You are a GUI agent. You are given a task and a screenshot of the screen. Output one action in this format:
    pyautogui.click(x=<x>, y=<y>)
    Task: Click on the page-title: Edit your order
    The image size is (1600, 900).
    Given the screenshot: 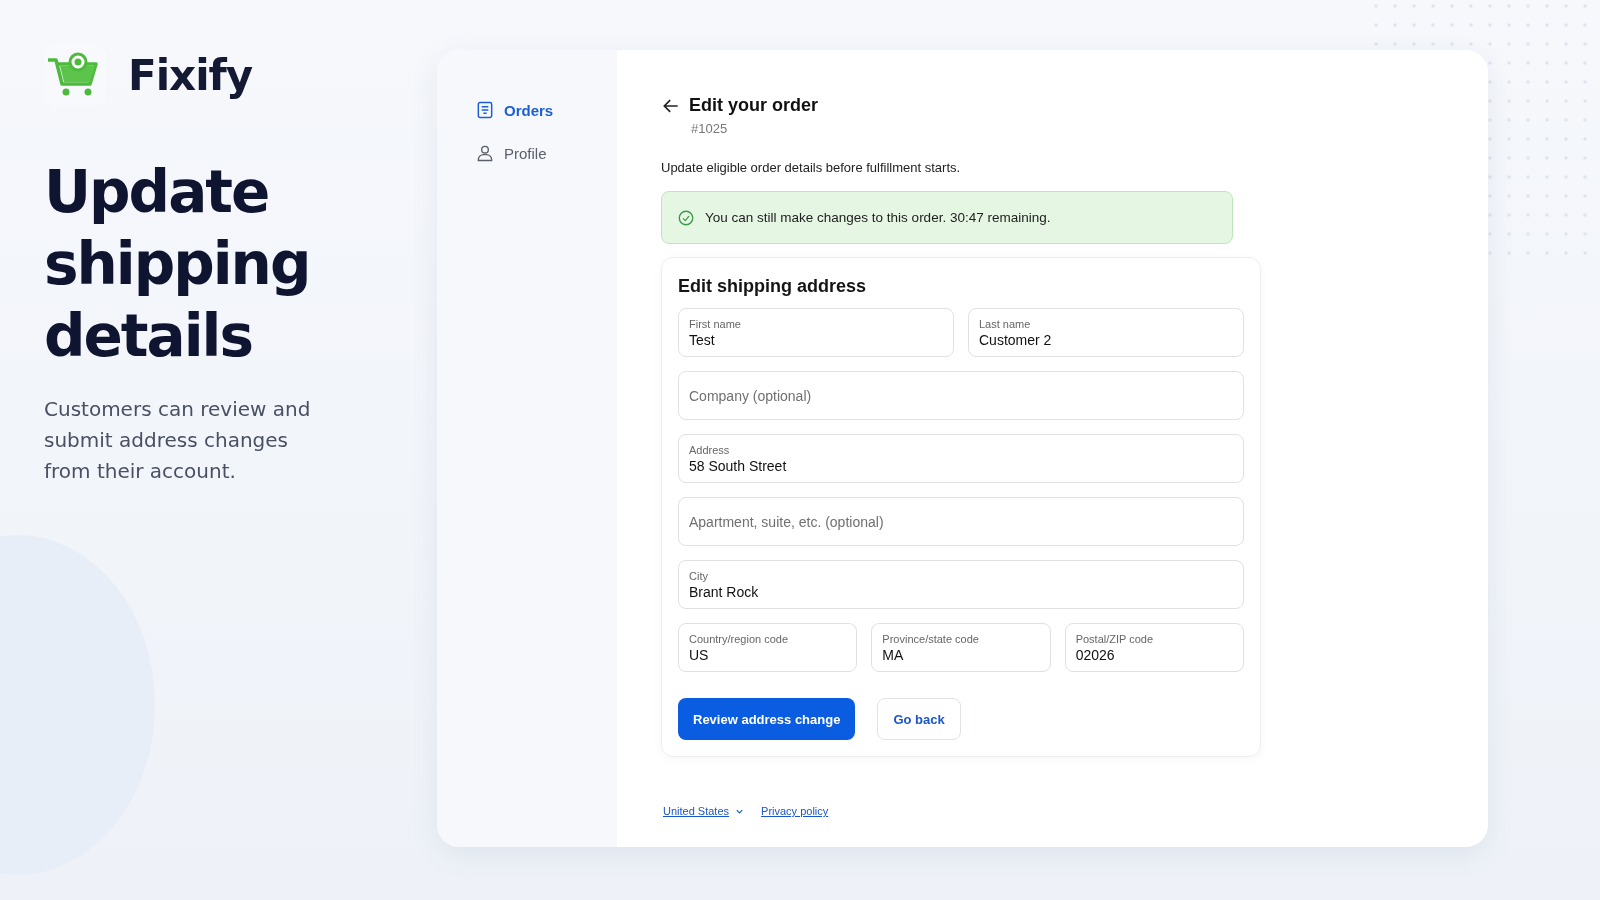 What is the action you would take?
    pyautogui.click(x=753, y=105)
    